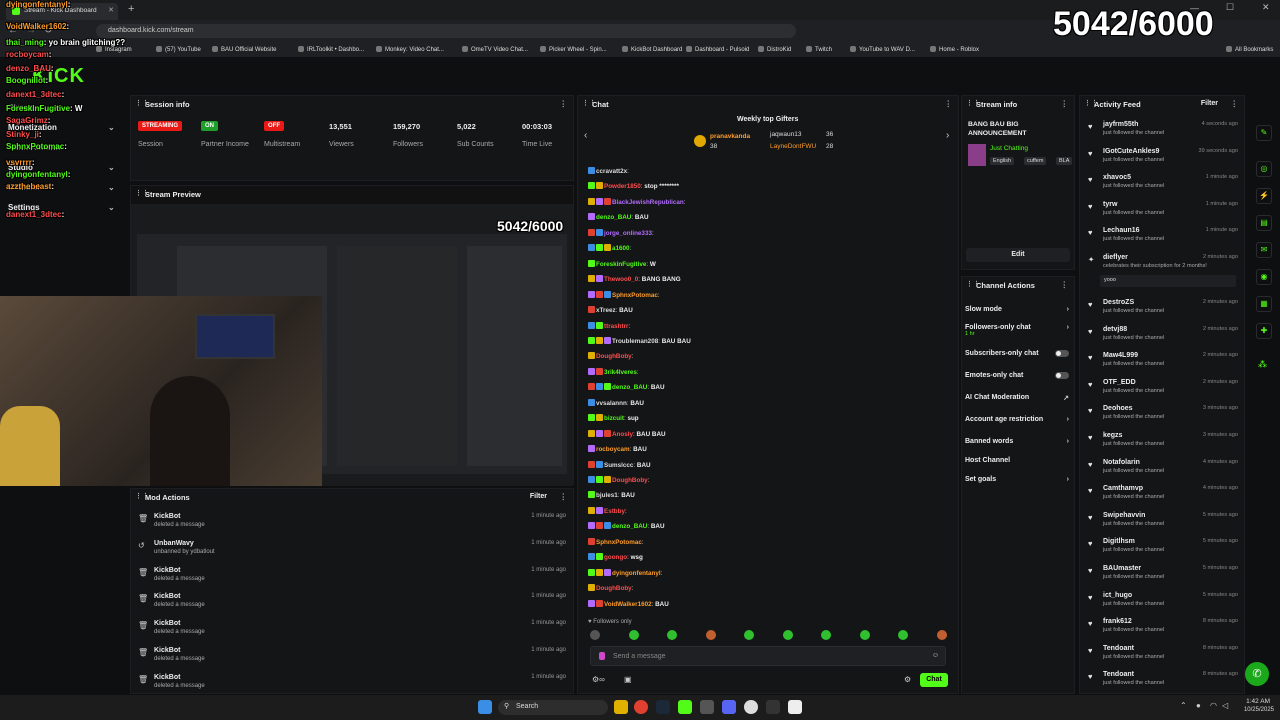 The image size is (1280, 720). Describe the element at coordinates (628, 679) in the screenshot. I see `gift-box-icon: ▣` at that location.